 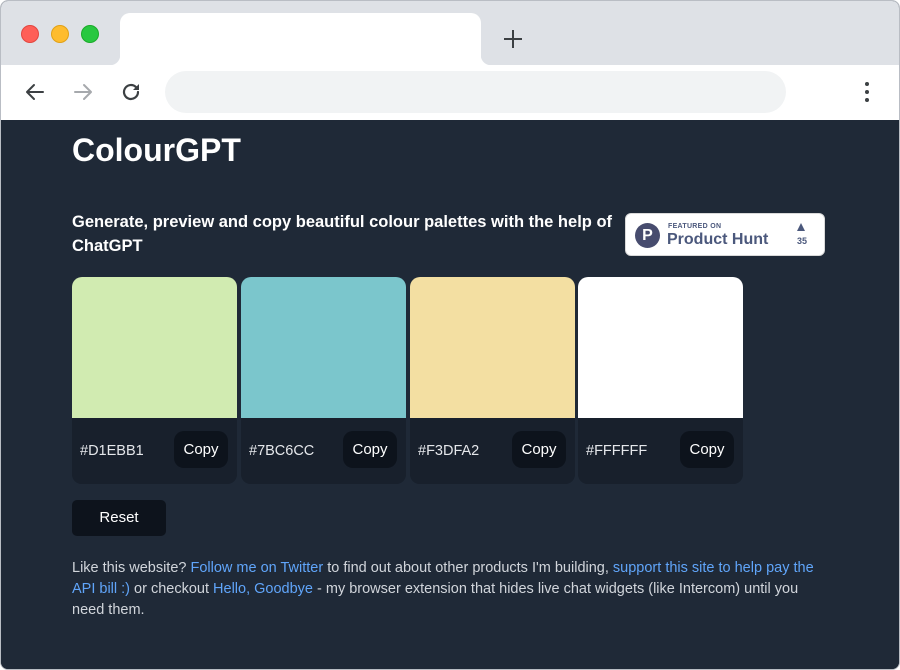 What do you see at coordinates (282, 451) in the screenshot?
I see `hex-code: #7BC6CC` at bounding box center [282, 451].